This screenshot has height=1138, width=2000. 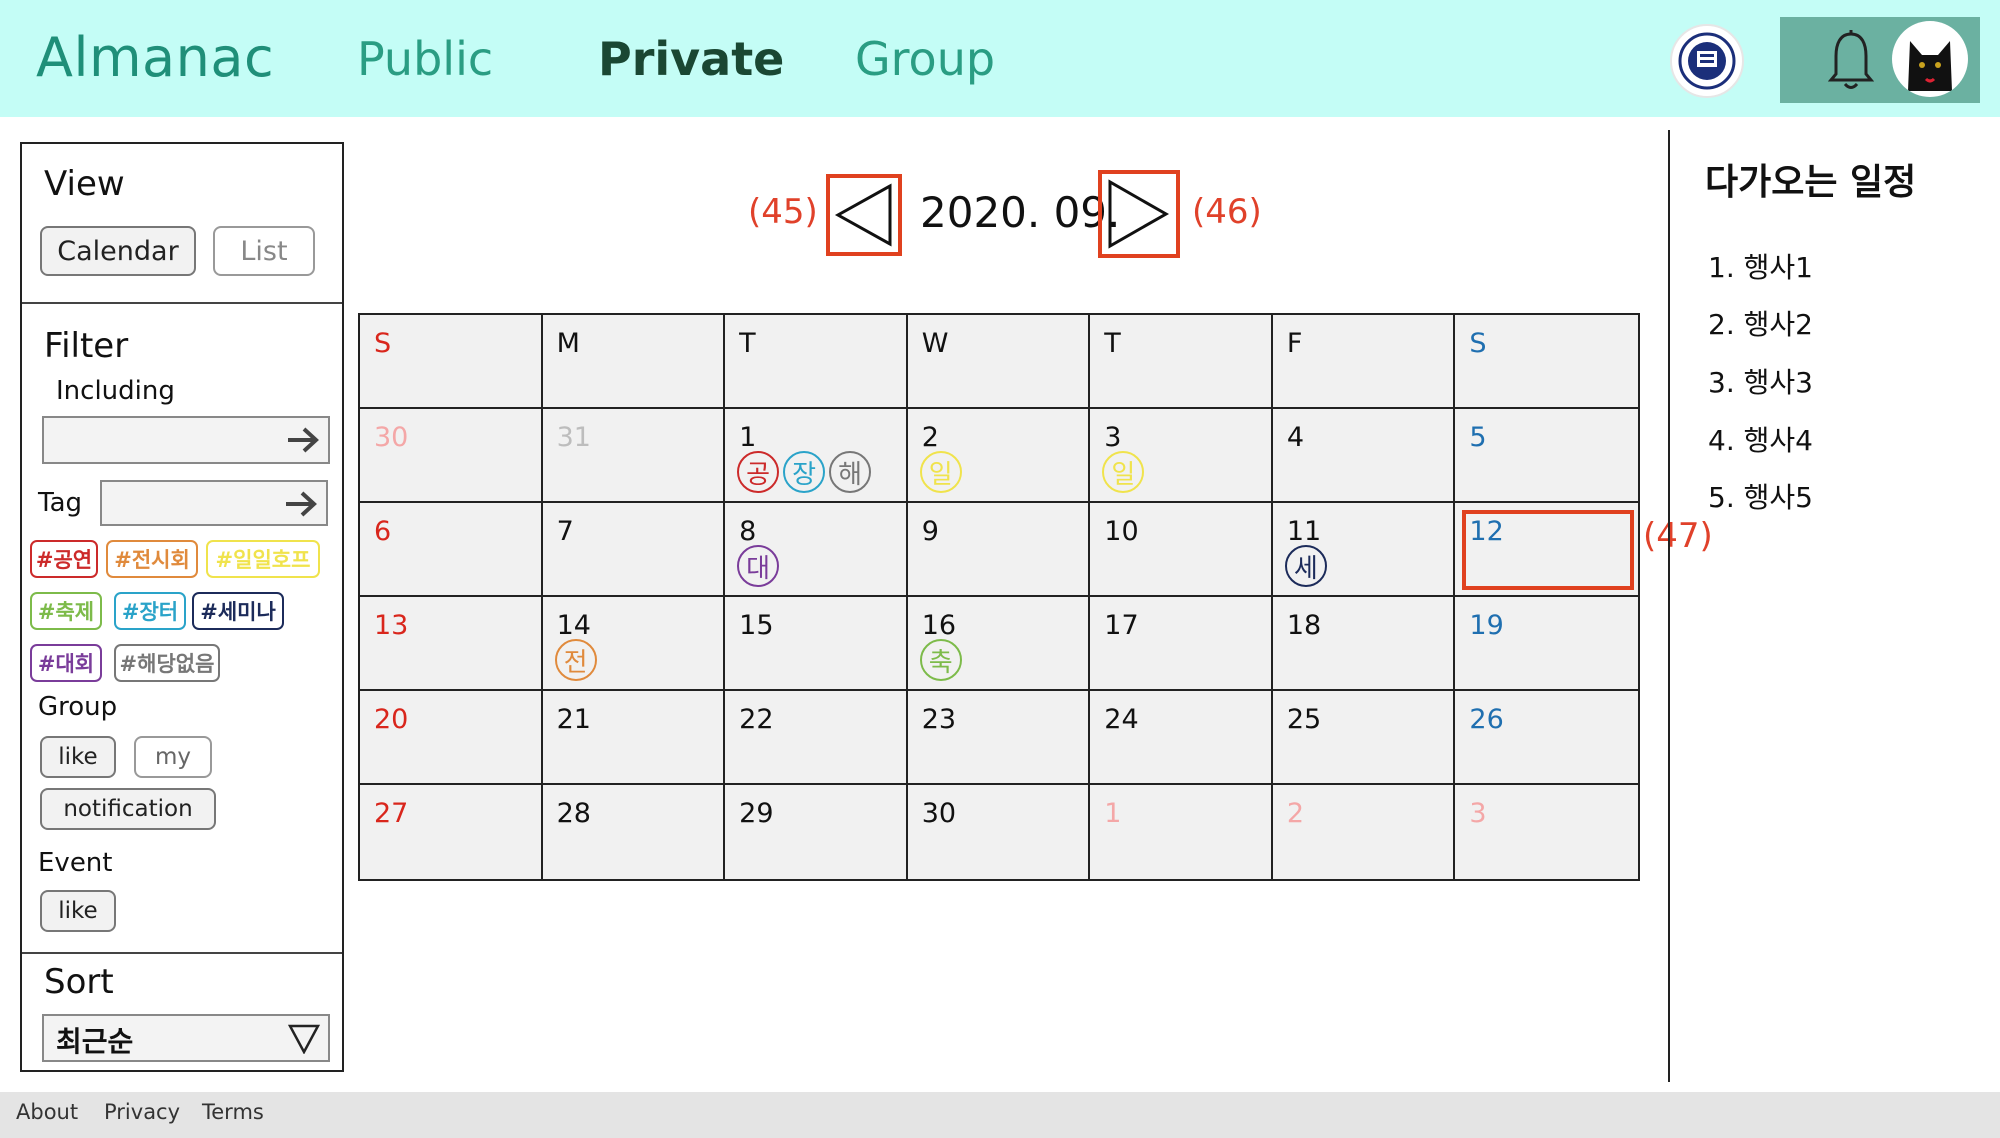 I want to click on day-number: 25, so click(x=1304, y=719).